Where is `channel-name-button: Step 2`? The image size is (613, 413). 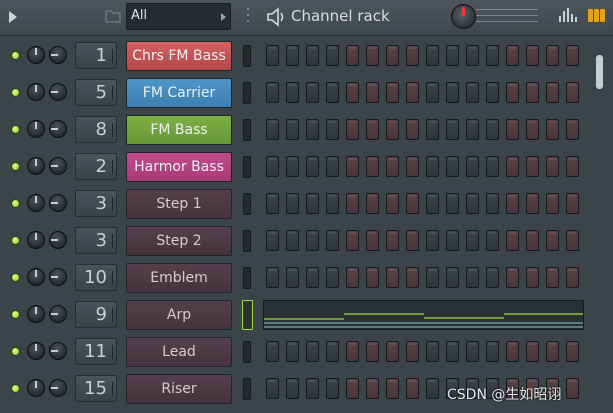
channel-name-button: Step 2 is located at coordinates (179, 241).